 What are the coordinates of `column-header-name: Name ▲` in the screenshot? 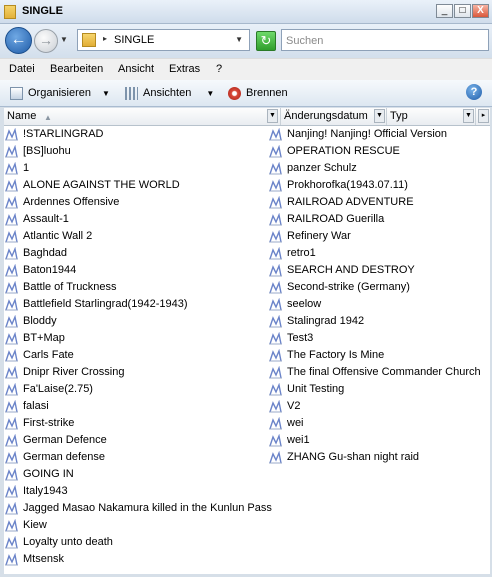 It's located at (142, 116).